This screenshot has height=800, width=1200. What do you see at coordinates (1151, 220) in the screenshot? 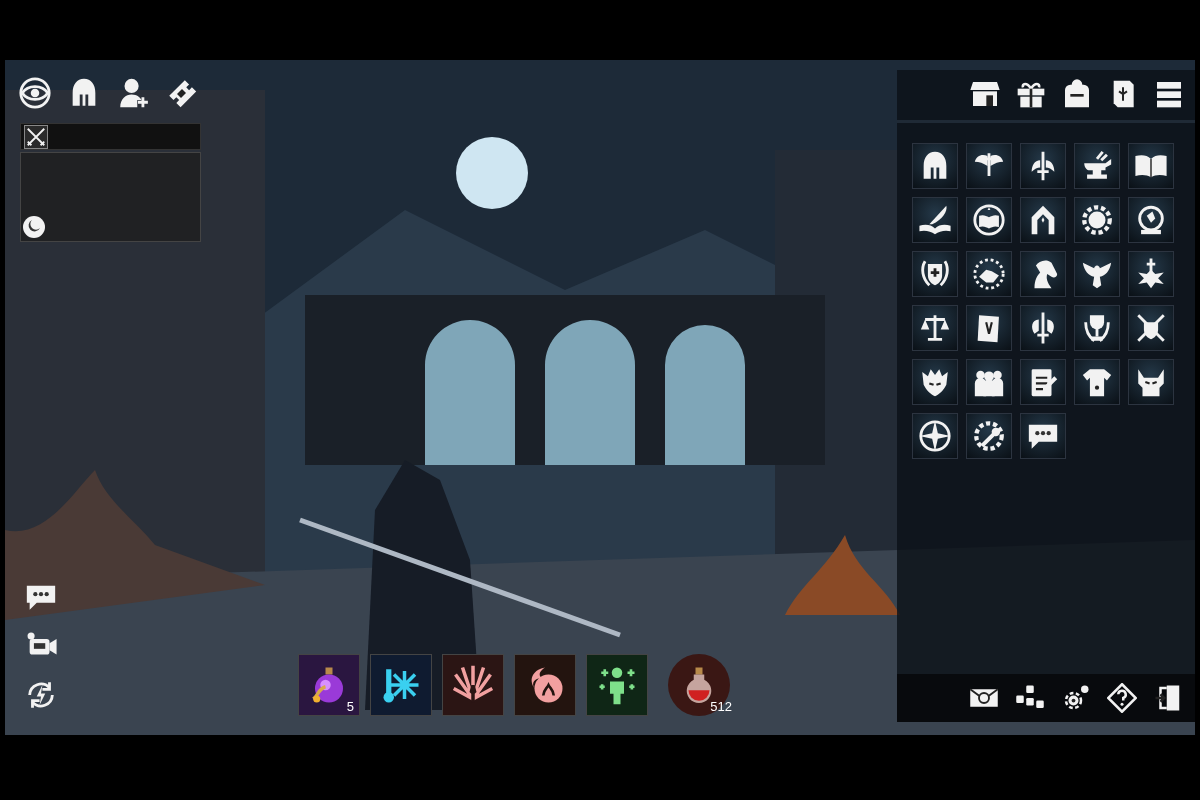
I see `orb-icon` at bounding box center [1151, 220].